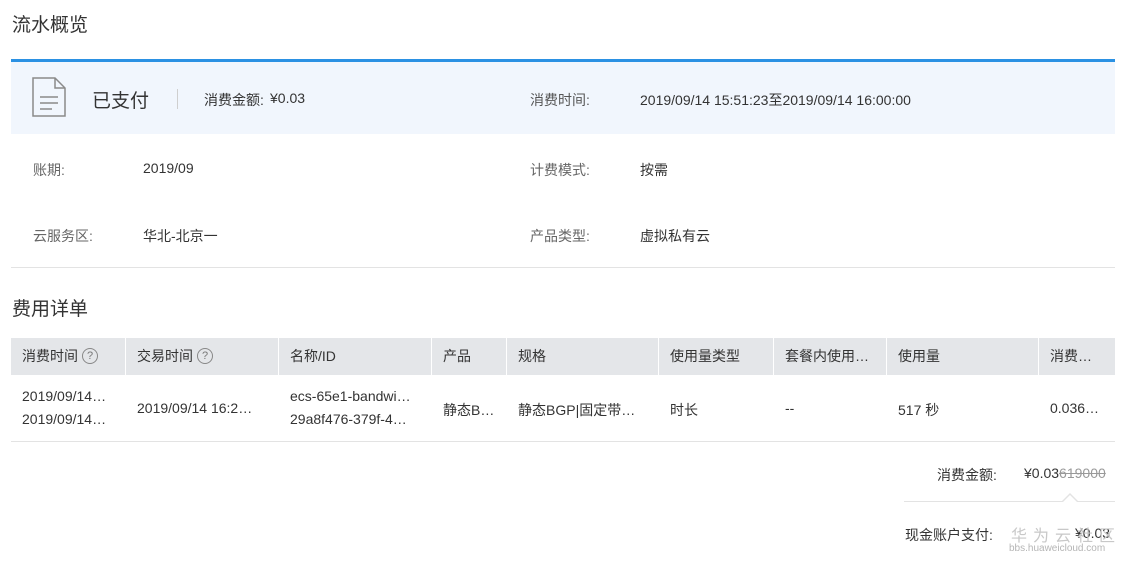  What do you see at coordinates (288, 98) in the screenshot?
I see `amount-value: ¥0.03` at bounding box center [288, 98].